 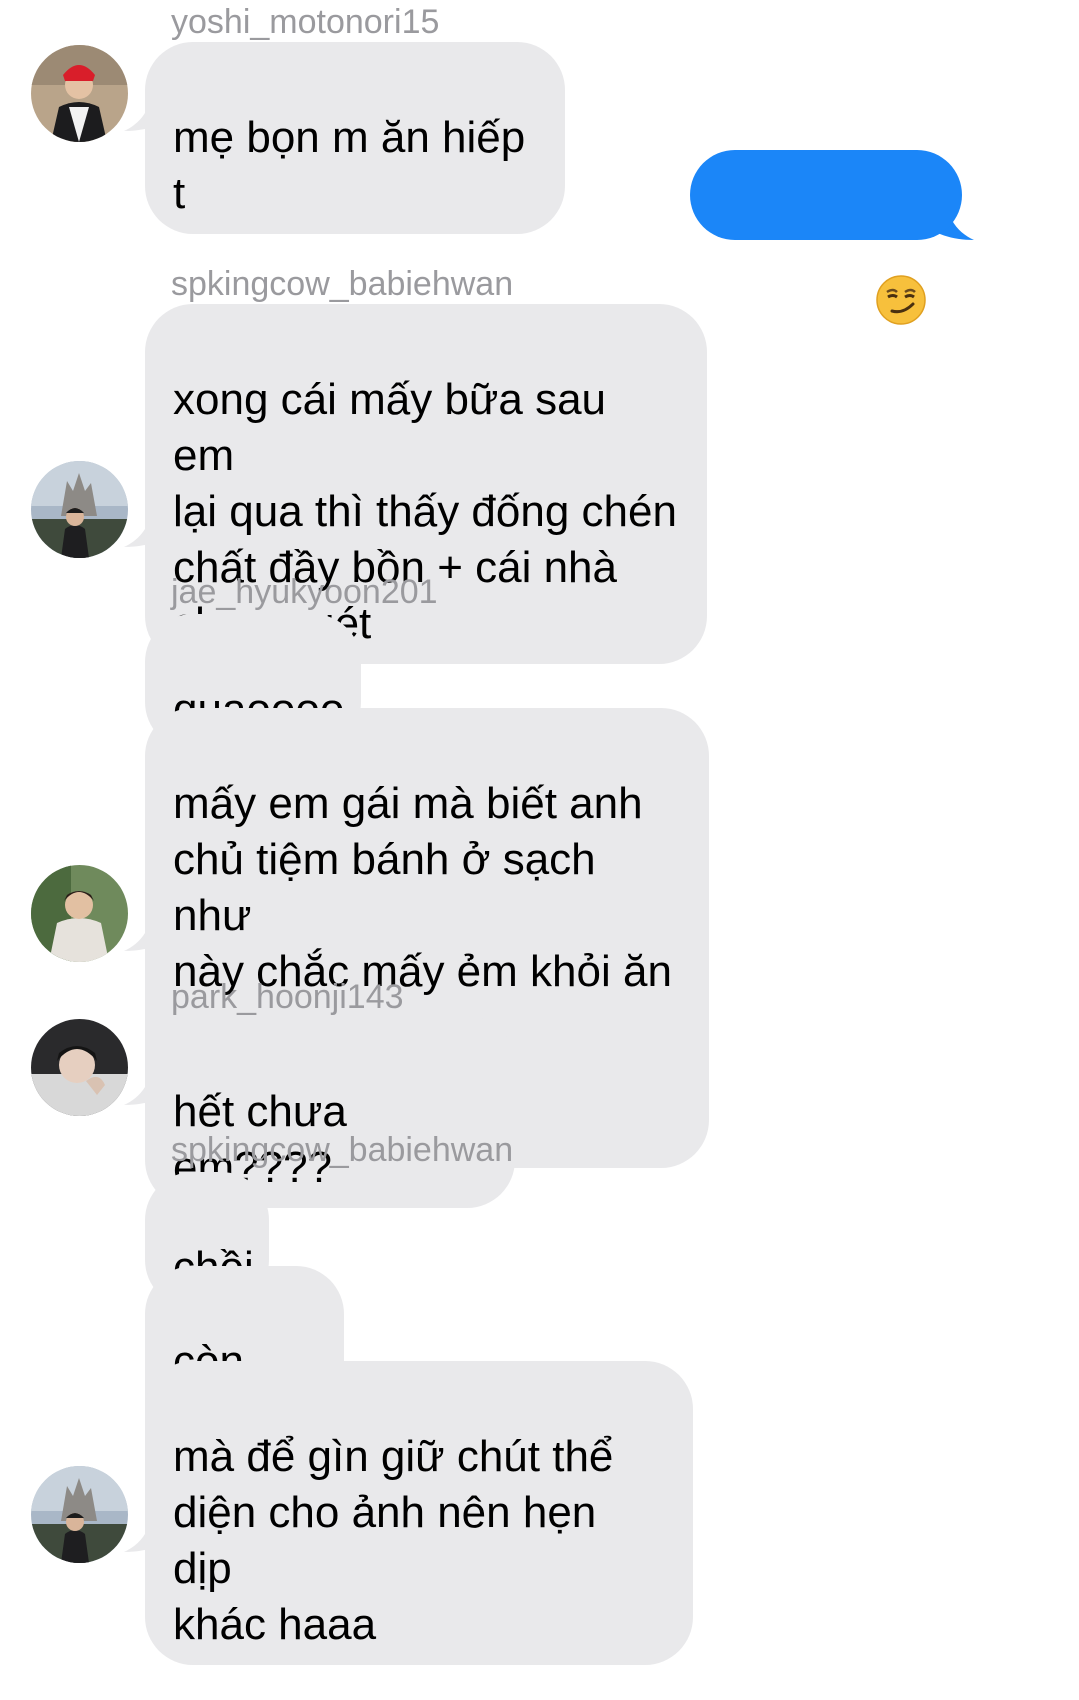 What do you see at coordinates (304, 592) in the screenshot?
I see `sender-name: jae_hyukyoon201` at bounding box center [304, 592].